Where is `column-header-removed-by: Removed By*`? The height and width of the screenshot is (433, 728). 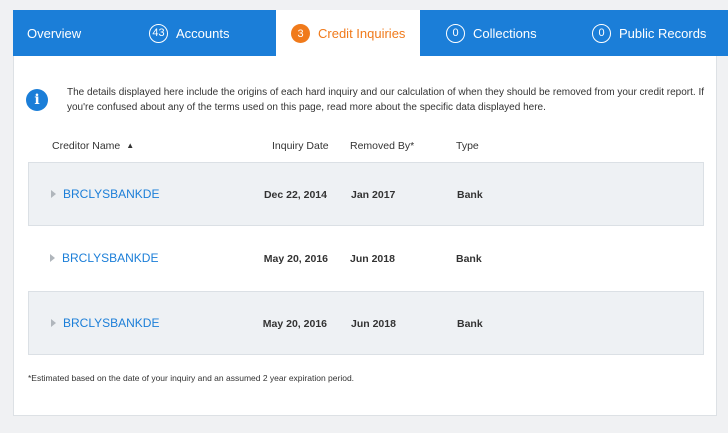 column-header-removed-by: Removed By* is located at coordinates (382, 146).